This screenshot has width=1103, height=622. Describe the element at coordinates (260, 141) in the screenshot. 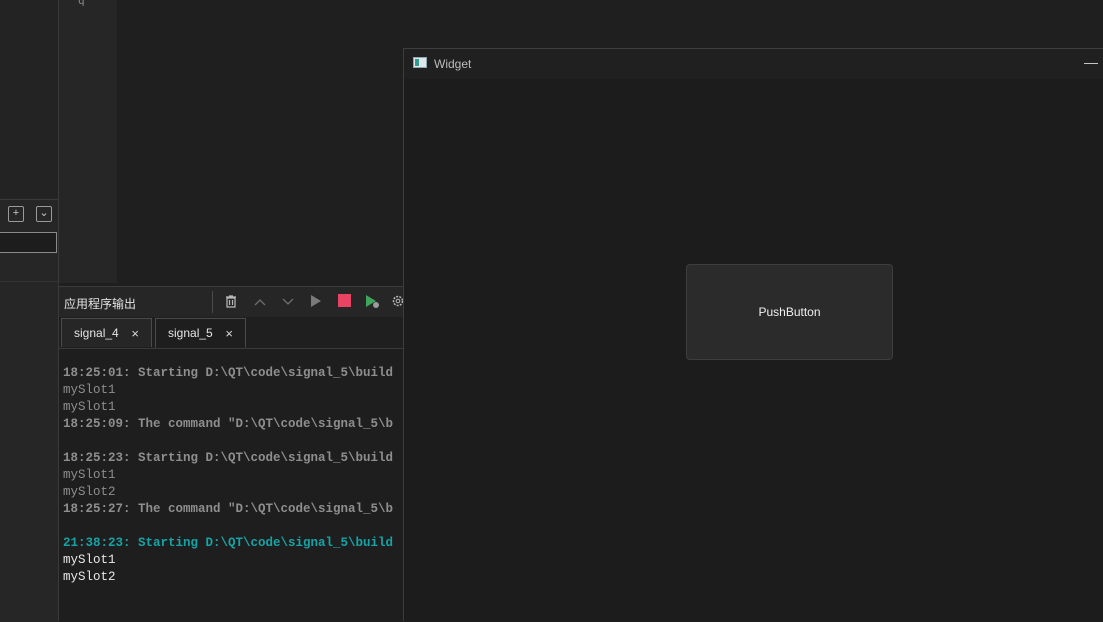

I see `code-editor` at that location.